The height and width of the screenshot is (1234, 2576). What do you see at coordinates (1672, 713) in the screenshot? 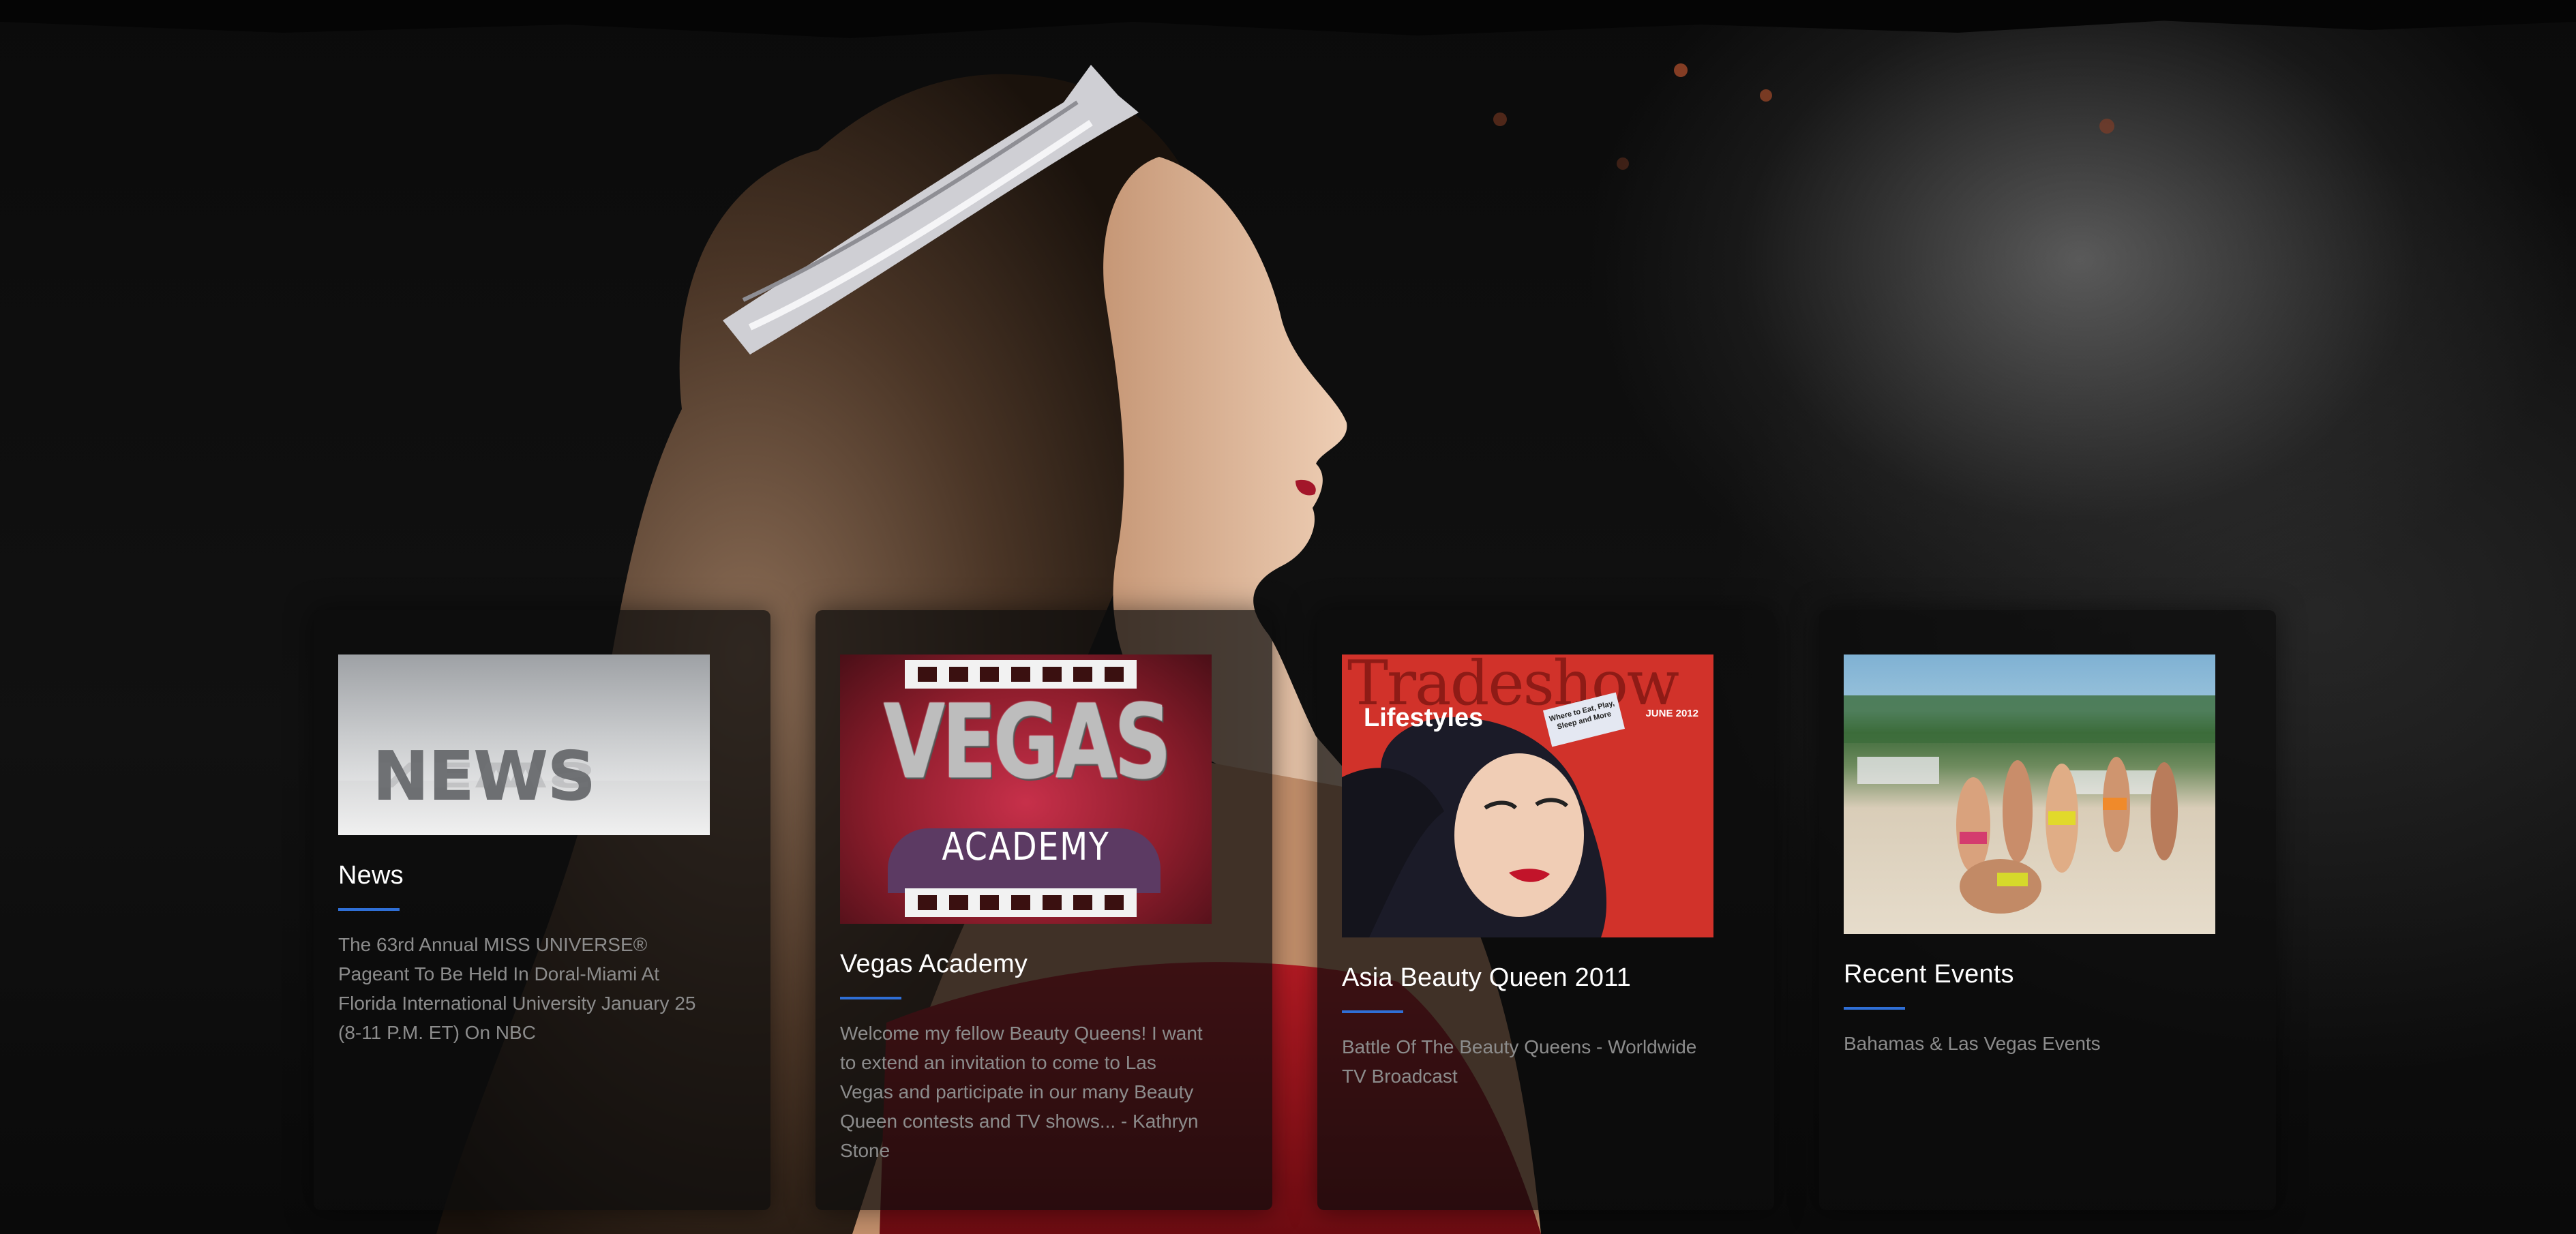
I see `magazine-issue: JUNE 2012` at bounding box center [1672, 713].